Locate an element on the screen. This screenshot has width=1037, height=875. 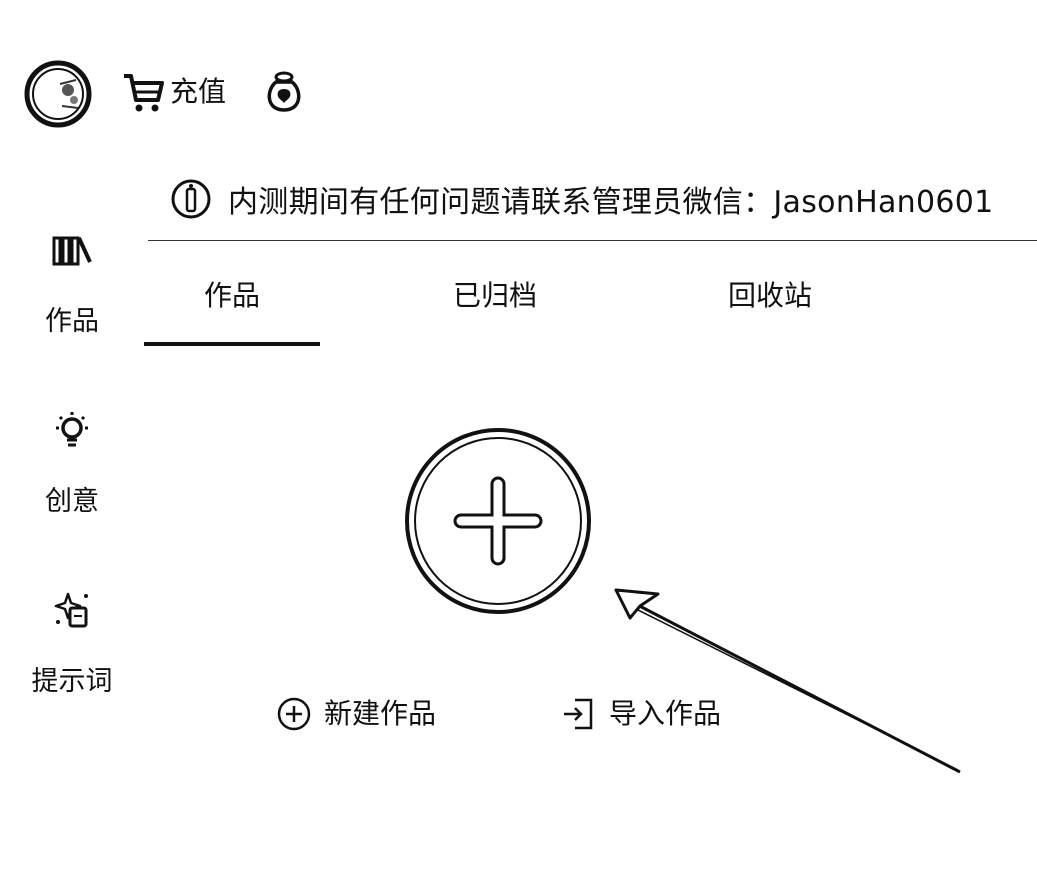
active-tab-indicator is located at coordinates (232, 344).